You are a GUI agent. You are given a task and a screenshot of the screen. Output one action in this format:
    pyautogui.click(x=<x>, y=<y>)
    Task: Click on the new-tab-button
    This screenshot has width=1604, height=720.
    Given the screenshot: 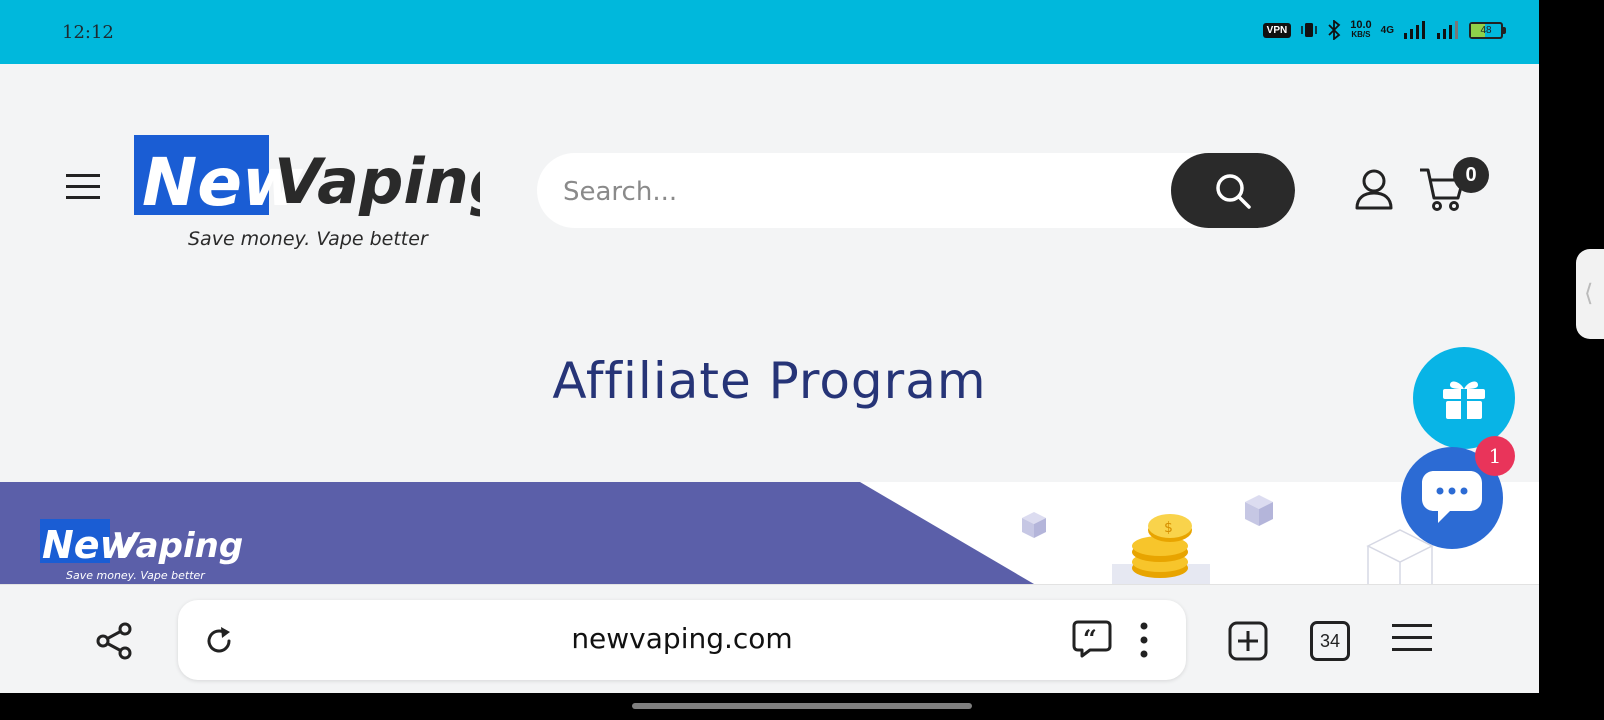 What is the action you would take?
    pyautogui.click(x=1248, y=643)
    